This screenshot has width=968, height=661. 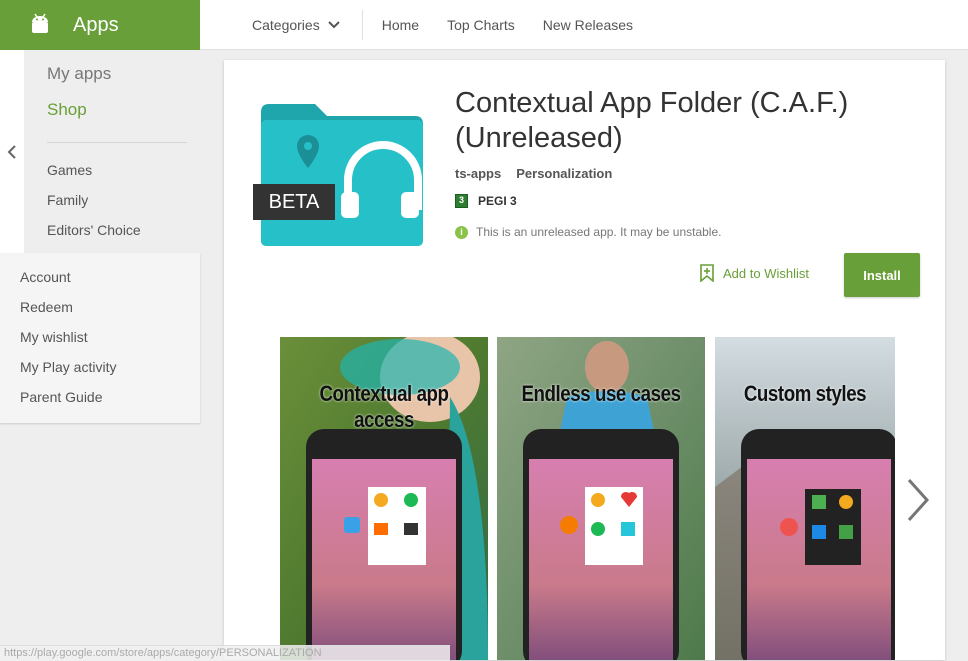 I want to click on content-rating: 3 PEGI 3, so click(x=486, y=201).